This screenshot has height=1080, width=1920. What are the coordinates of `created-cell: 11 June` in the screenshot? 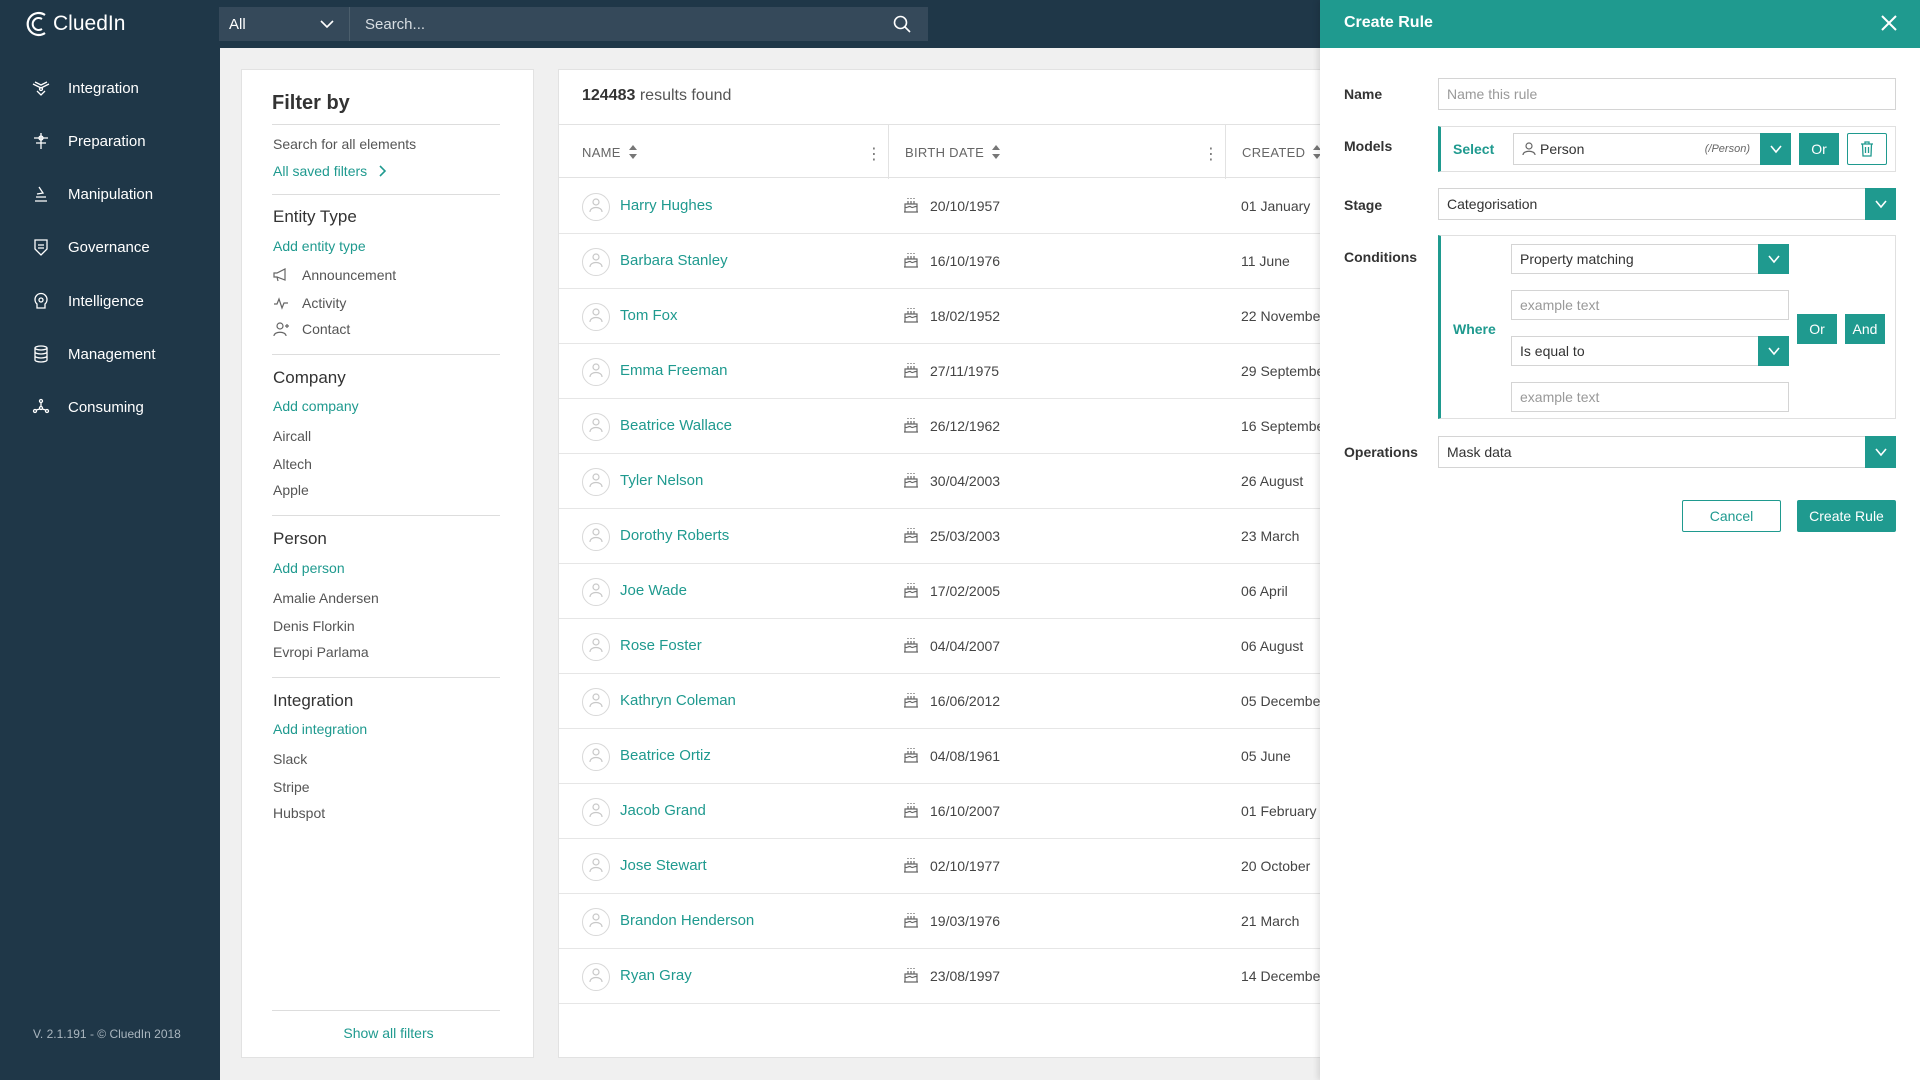 It's located at (1265, 261).